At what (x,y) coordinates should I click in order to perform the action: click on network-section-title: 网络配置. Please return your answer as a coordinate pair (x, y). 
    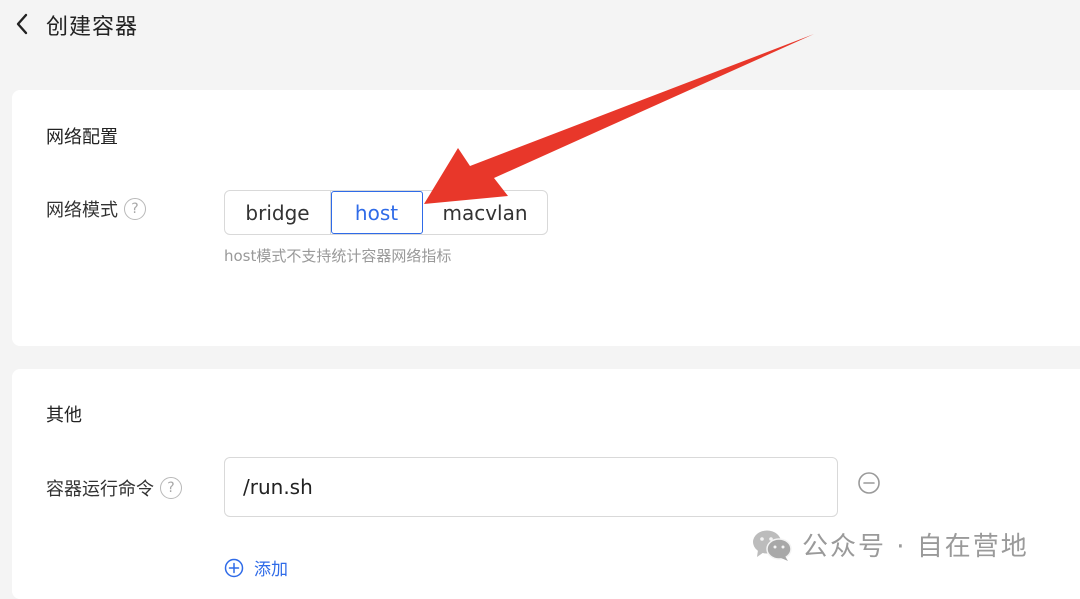
    Looking at the image, I should click on (82, 137).